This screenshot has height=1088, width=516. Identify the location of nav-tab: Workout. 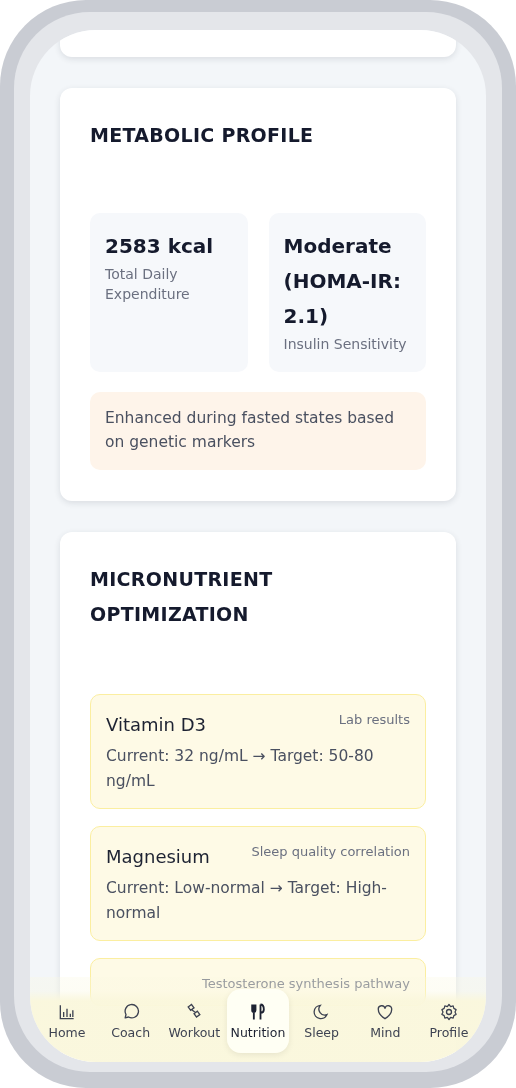
(194, 1021).